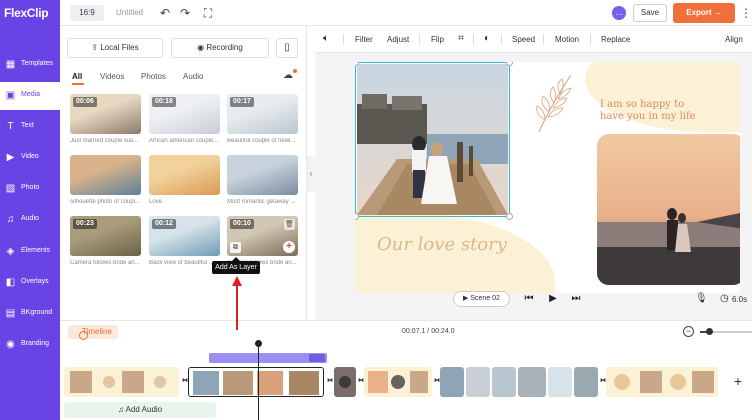 The image size is (752, 420). I want to click on playhead-line, so click(258, 382).